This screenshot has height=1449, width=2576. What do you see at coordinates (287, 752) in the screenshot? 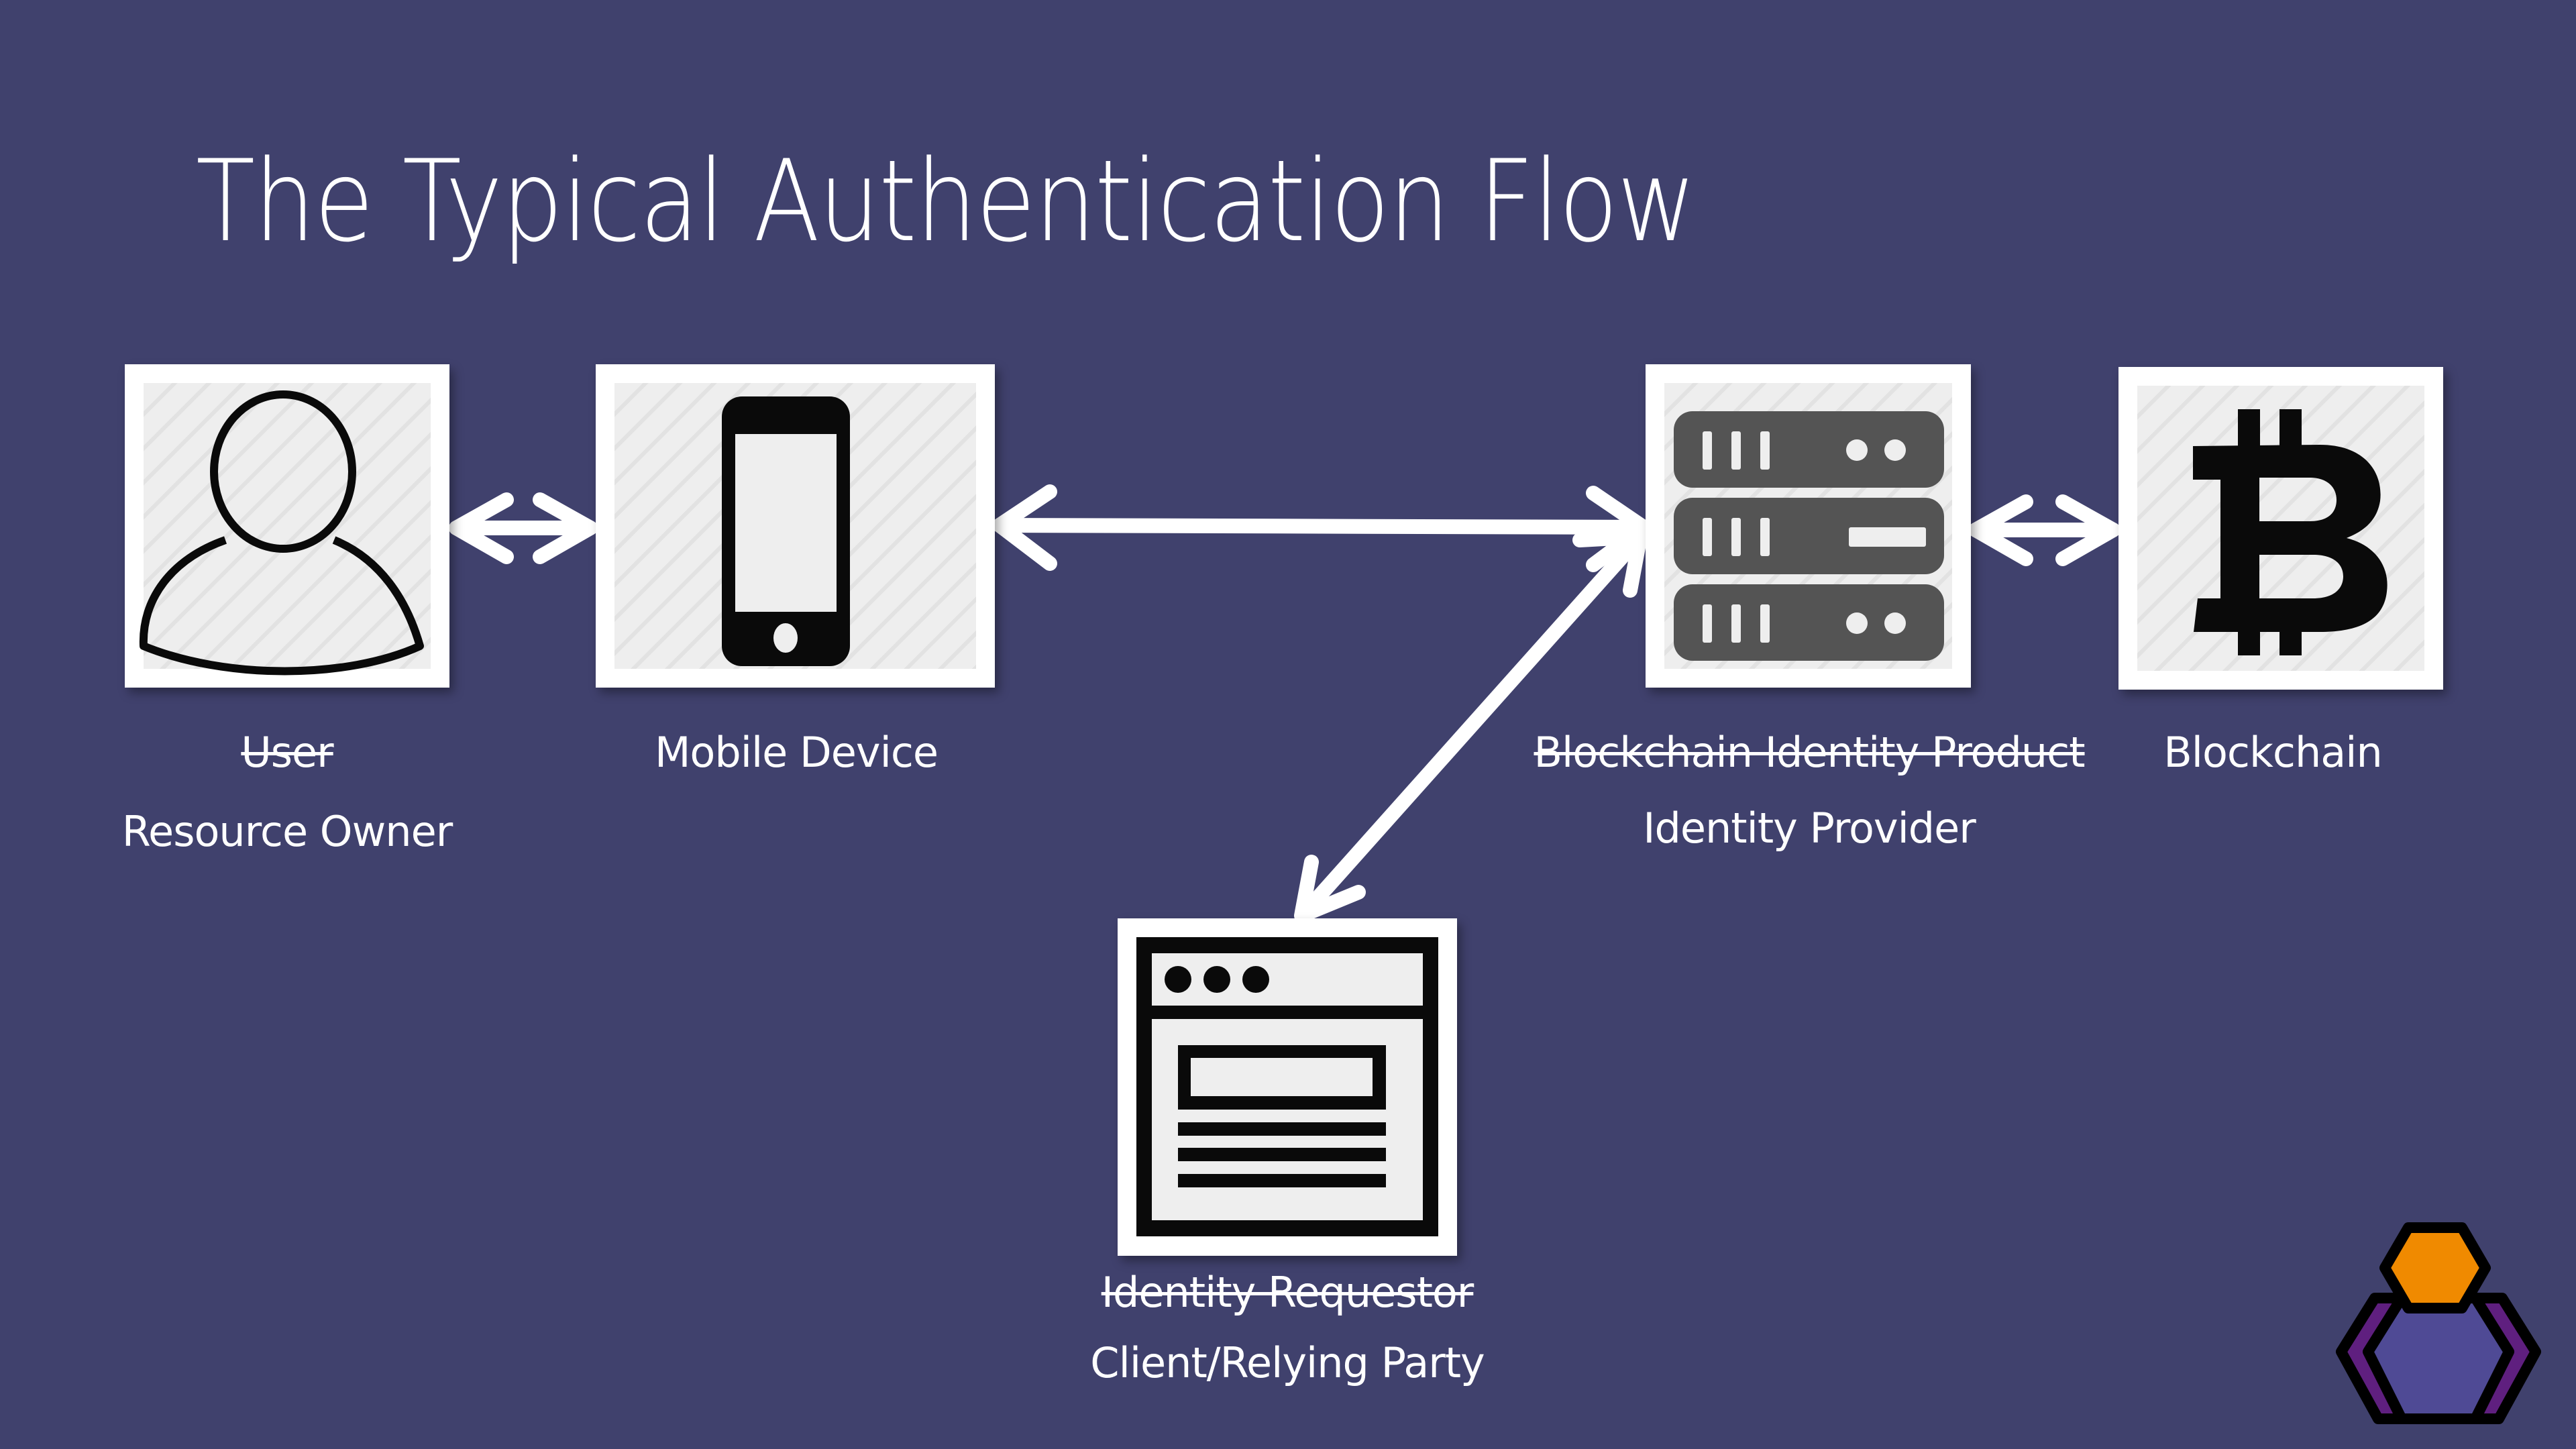
I see `user-old-label: User` at bounding box center [287, 752].